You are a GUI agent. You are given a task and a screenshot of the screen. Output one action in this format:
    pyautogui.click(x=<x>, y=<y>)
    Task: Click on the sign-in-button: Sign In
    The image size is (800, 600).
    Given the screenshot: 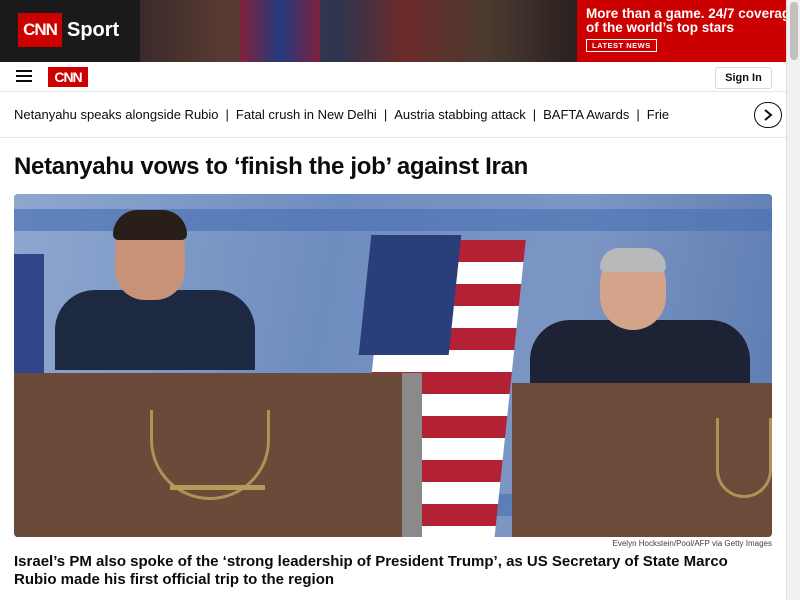 What is the action you would take?
    pyautogui.click(x=743, y=78)
    